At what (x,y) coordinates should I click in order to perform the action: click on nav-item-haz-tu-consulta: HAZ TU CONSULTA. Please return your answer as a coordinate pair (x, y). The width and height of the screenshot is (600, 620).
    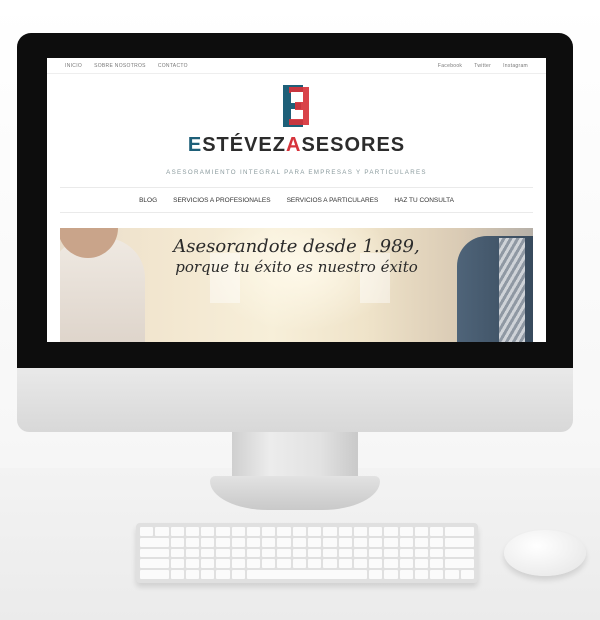
    Looking at the image, I should click on (424, 200).